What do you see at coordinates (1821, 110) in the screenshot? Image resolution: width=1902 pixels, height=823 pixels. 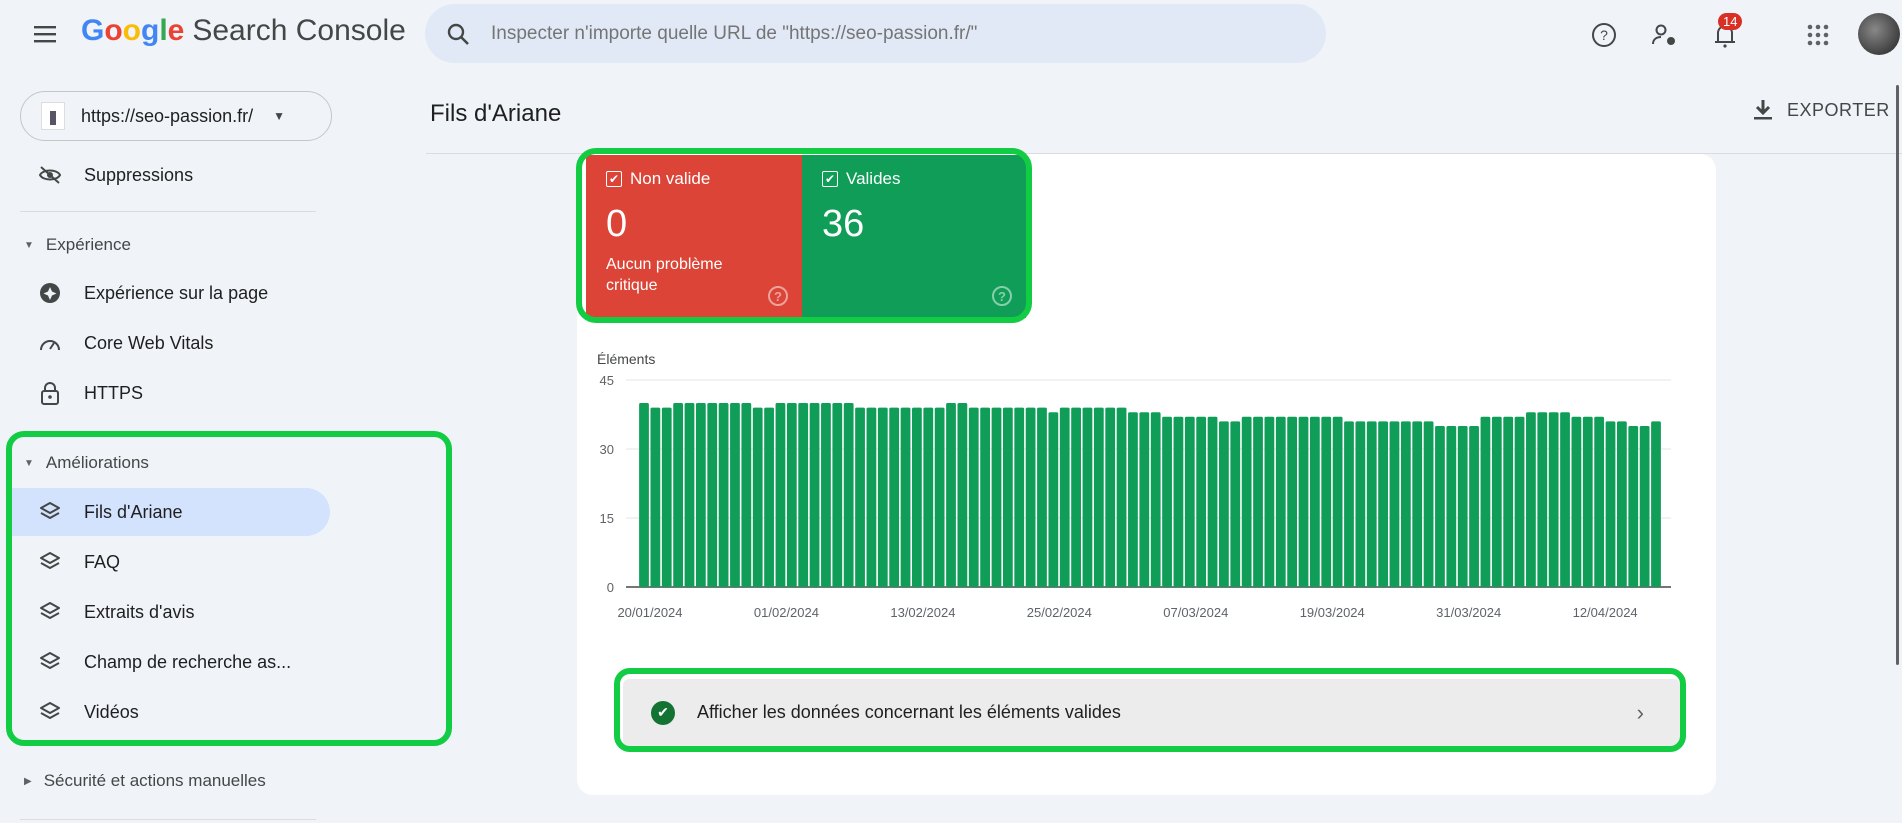 I see `export-button: EXPORTER` at bounding box center [1821, 110].